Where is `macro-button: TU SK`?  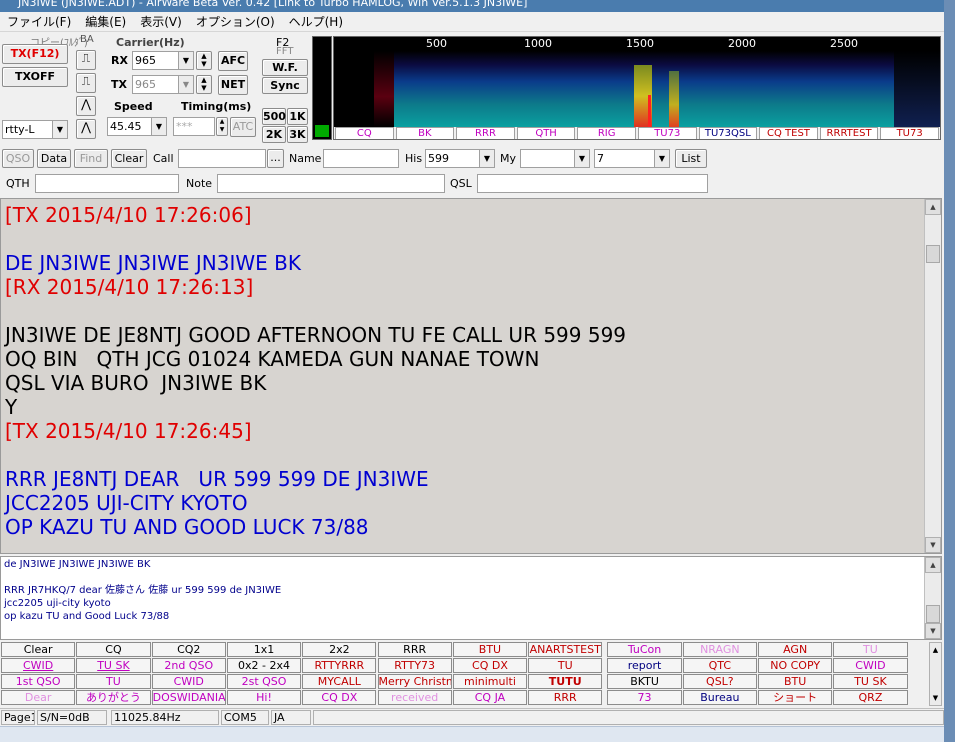 macro-button: TU SK is located at coordinates (113, 665).